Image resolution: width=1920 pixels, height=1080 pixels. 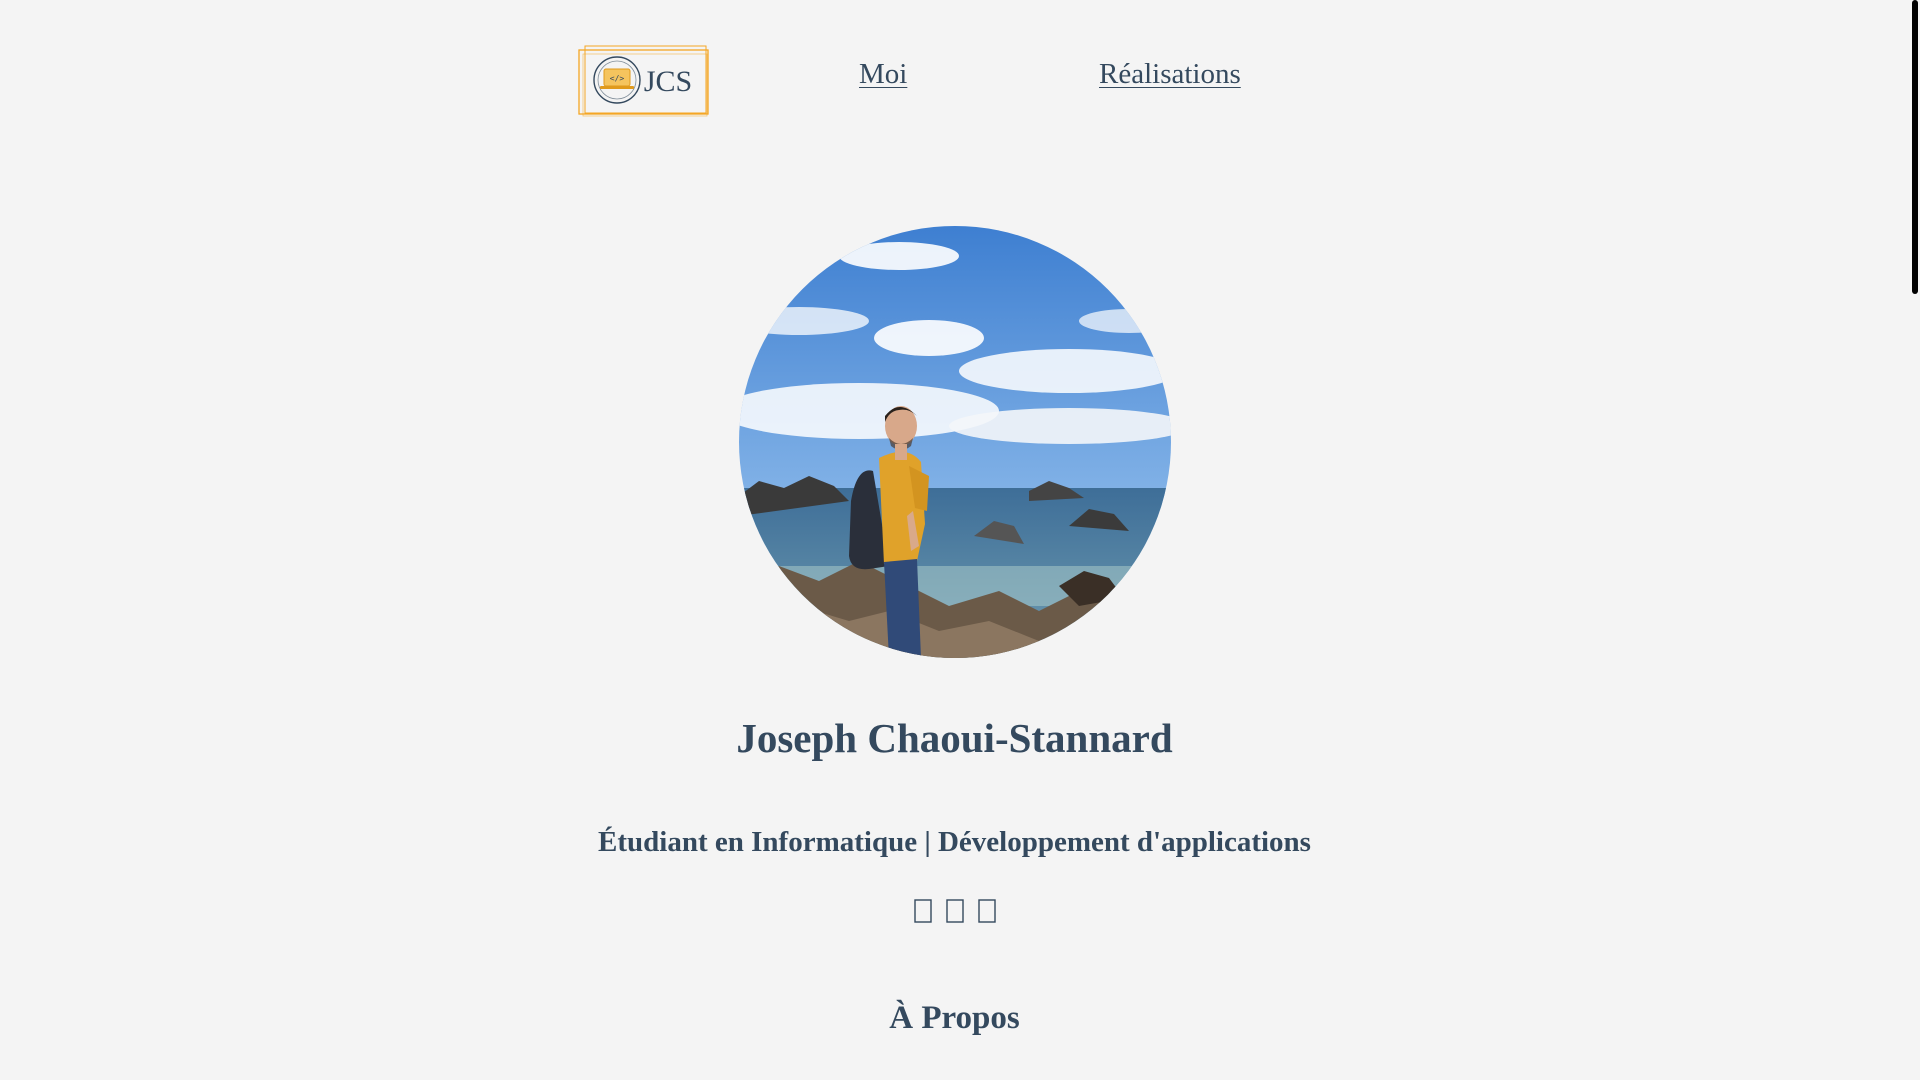 I want to click on logo-text: JCS, so click(x=668, y=81).